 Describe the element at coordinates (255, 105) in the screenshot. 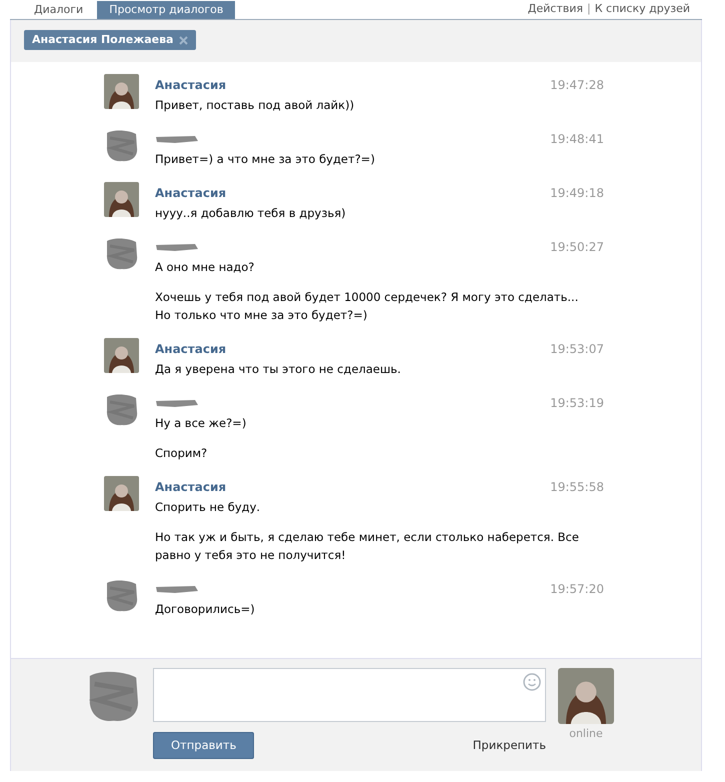

I see `message-text: Привет, поставь под авой лайк))` at that location.